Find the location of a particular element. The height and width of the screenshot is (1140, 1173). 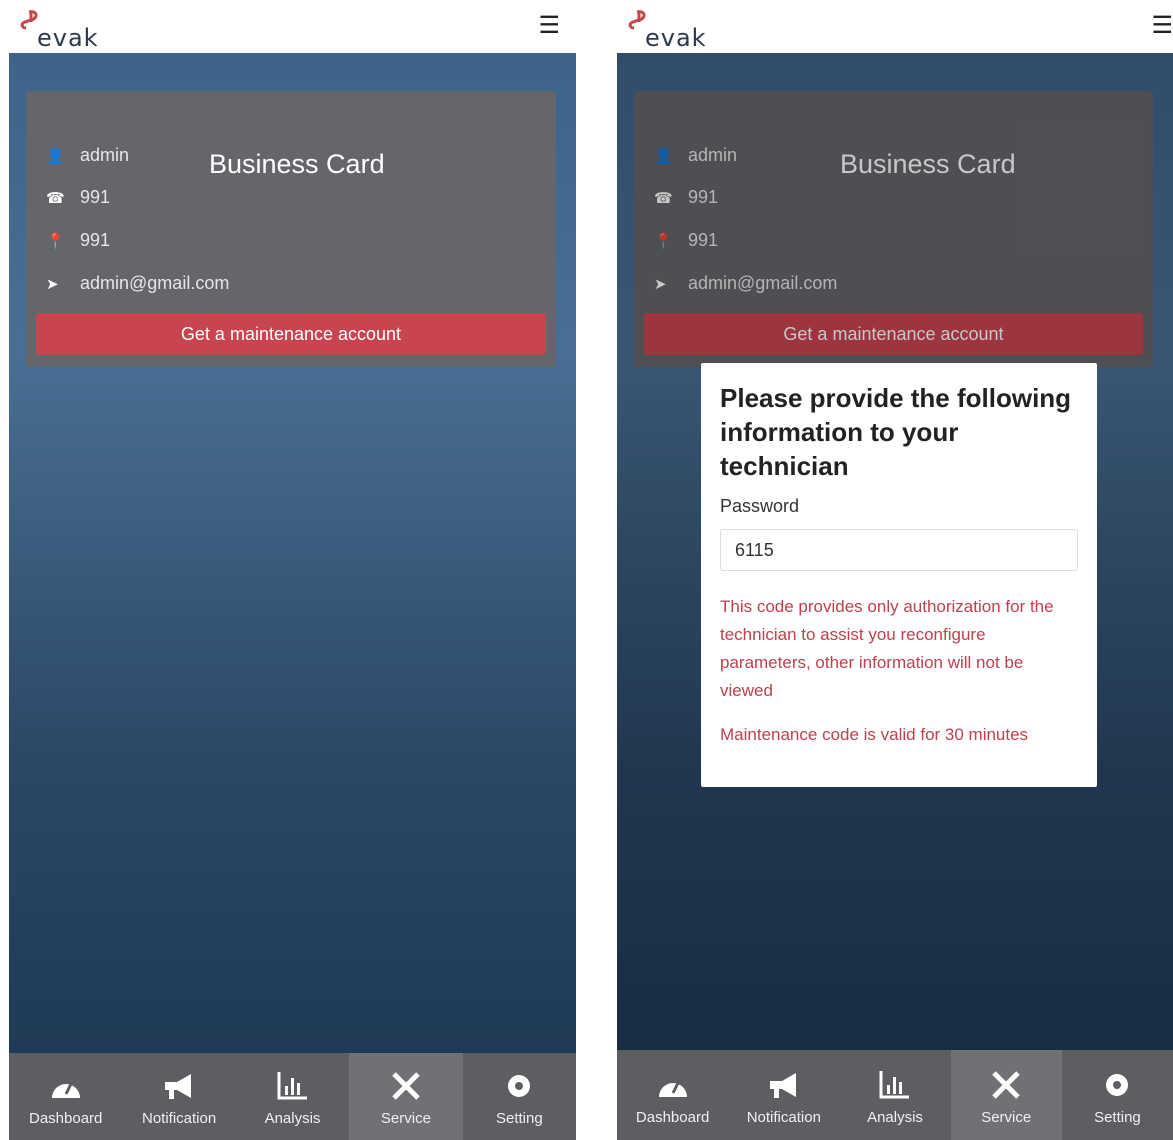

validity-note: Maintenance code is valid for 30 minutes is located at coordinates (874, 734).